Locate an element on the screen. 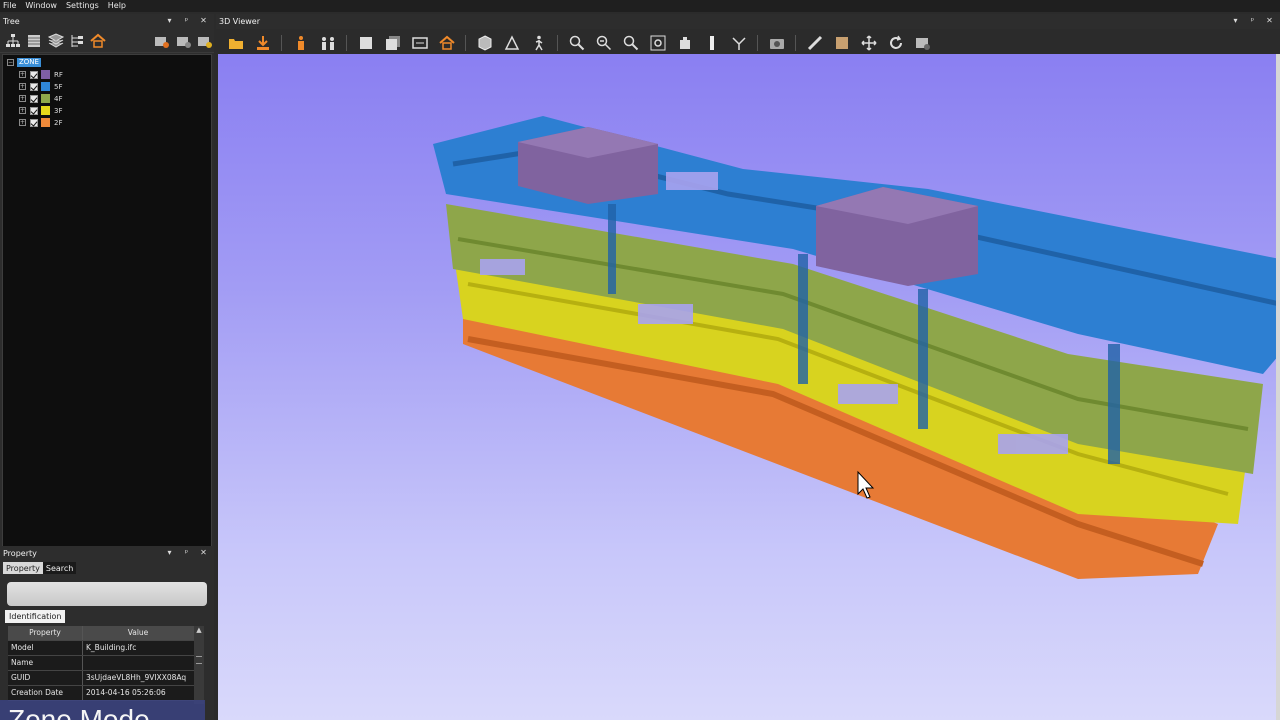  tree-item-2f: + 2F is located at coordinates (40, 122).